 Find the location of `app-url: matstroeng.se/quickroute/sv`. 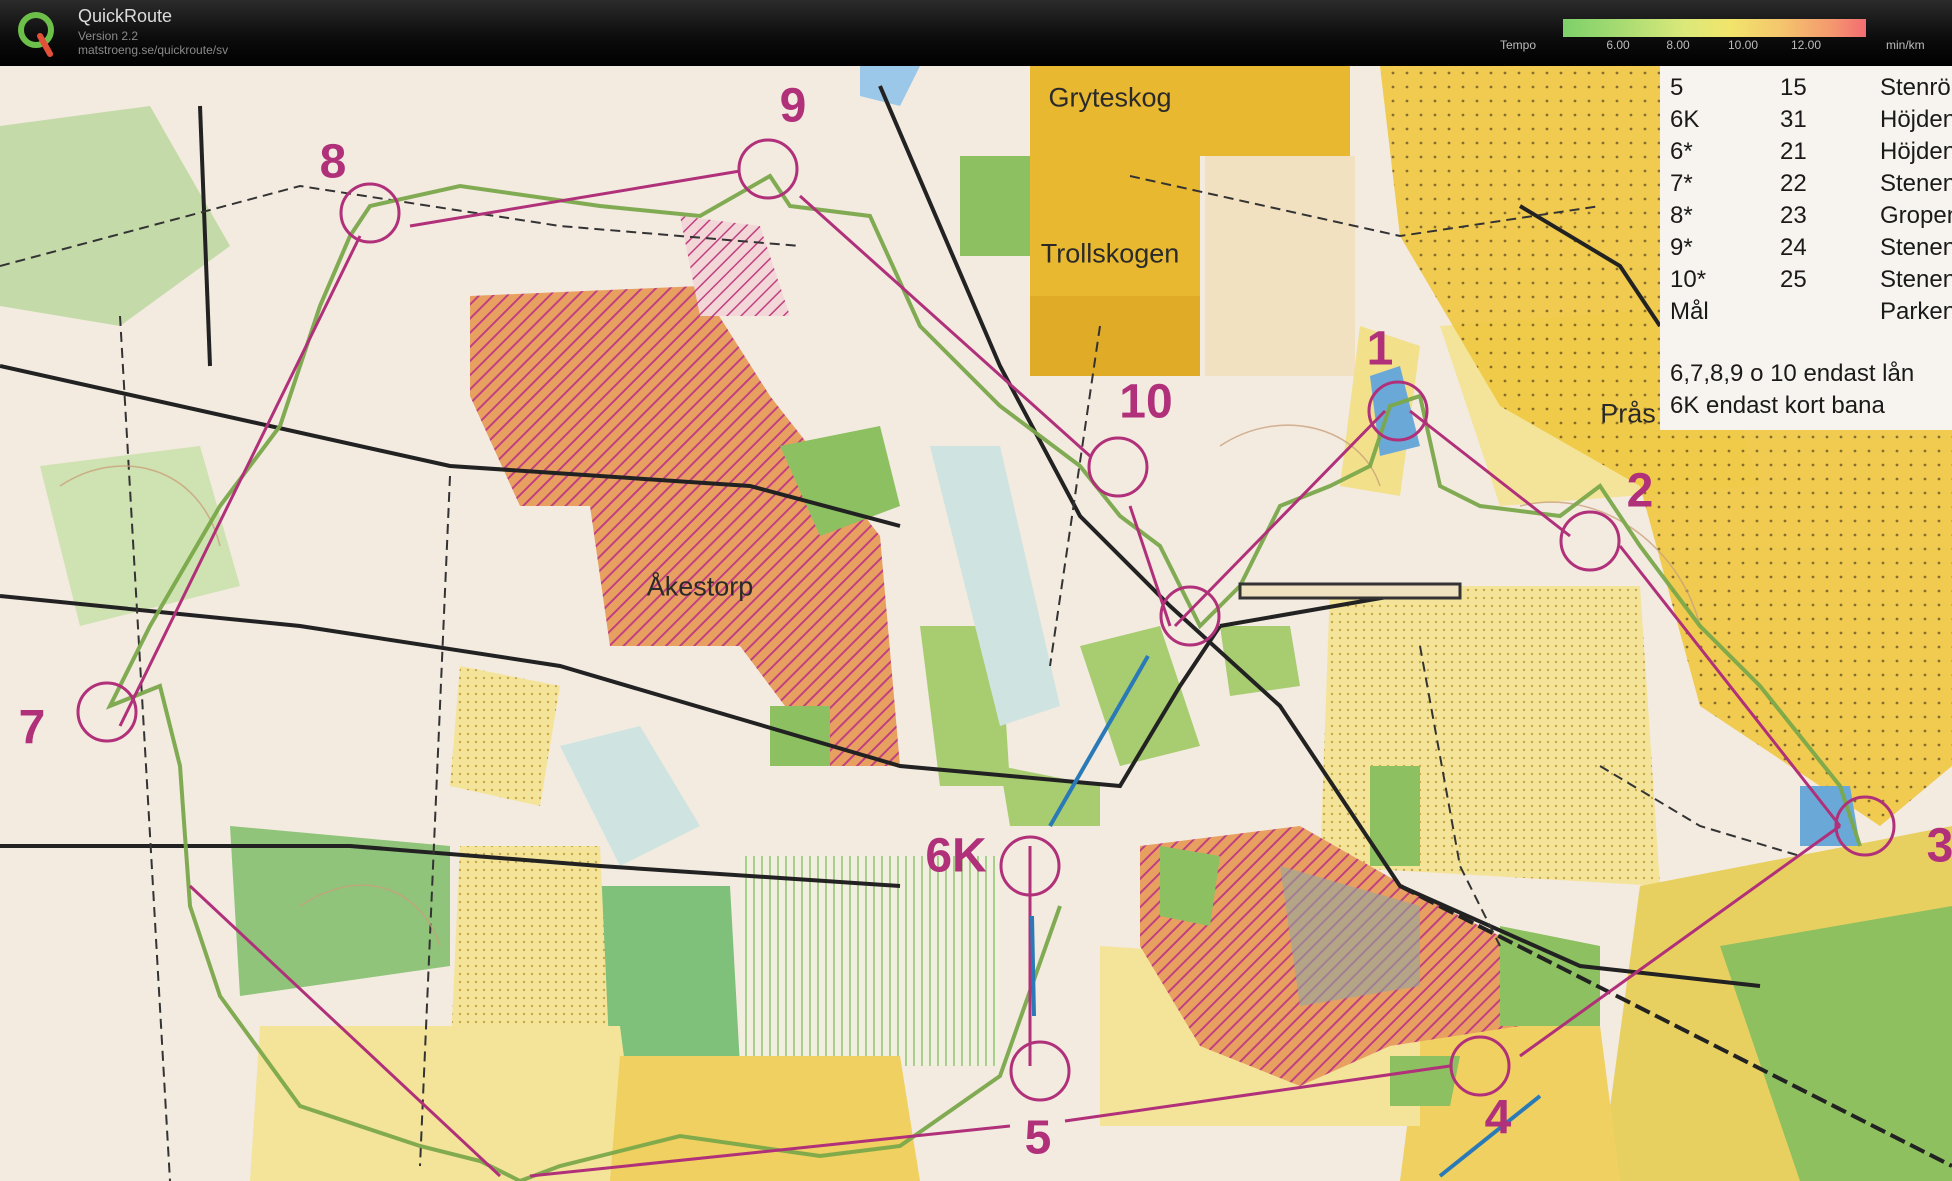

app-url: matstroeng.se/quickroute/sv is located at coordinates (153, 50).